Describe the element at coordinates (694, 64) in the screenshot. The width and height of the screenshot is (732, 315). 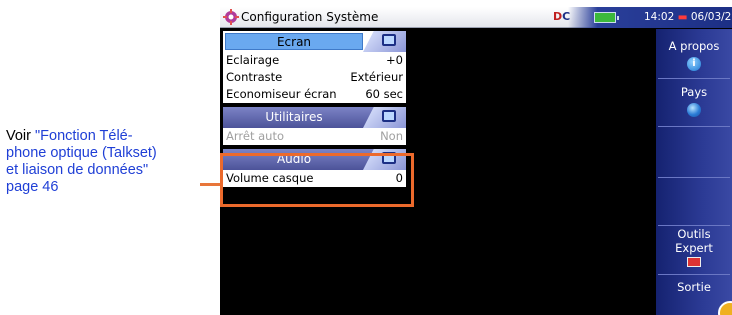
I see `info-icon: i` at that location.